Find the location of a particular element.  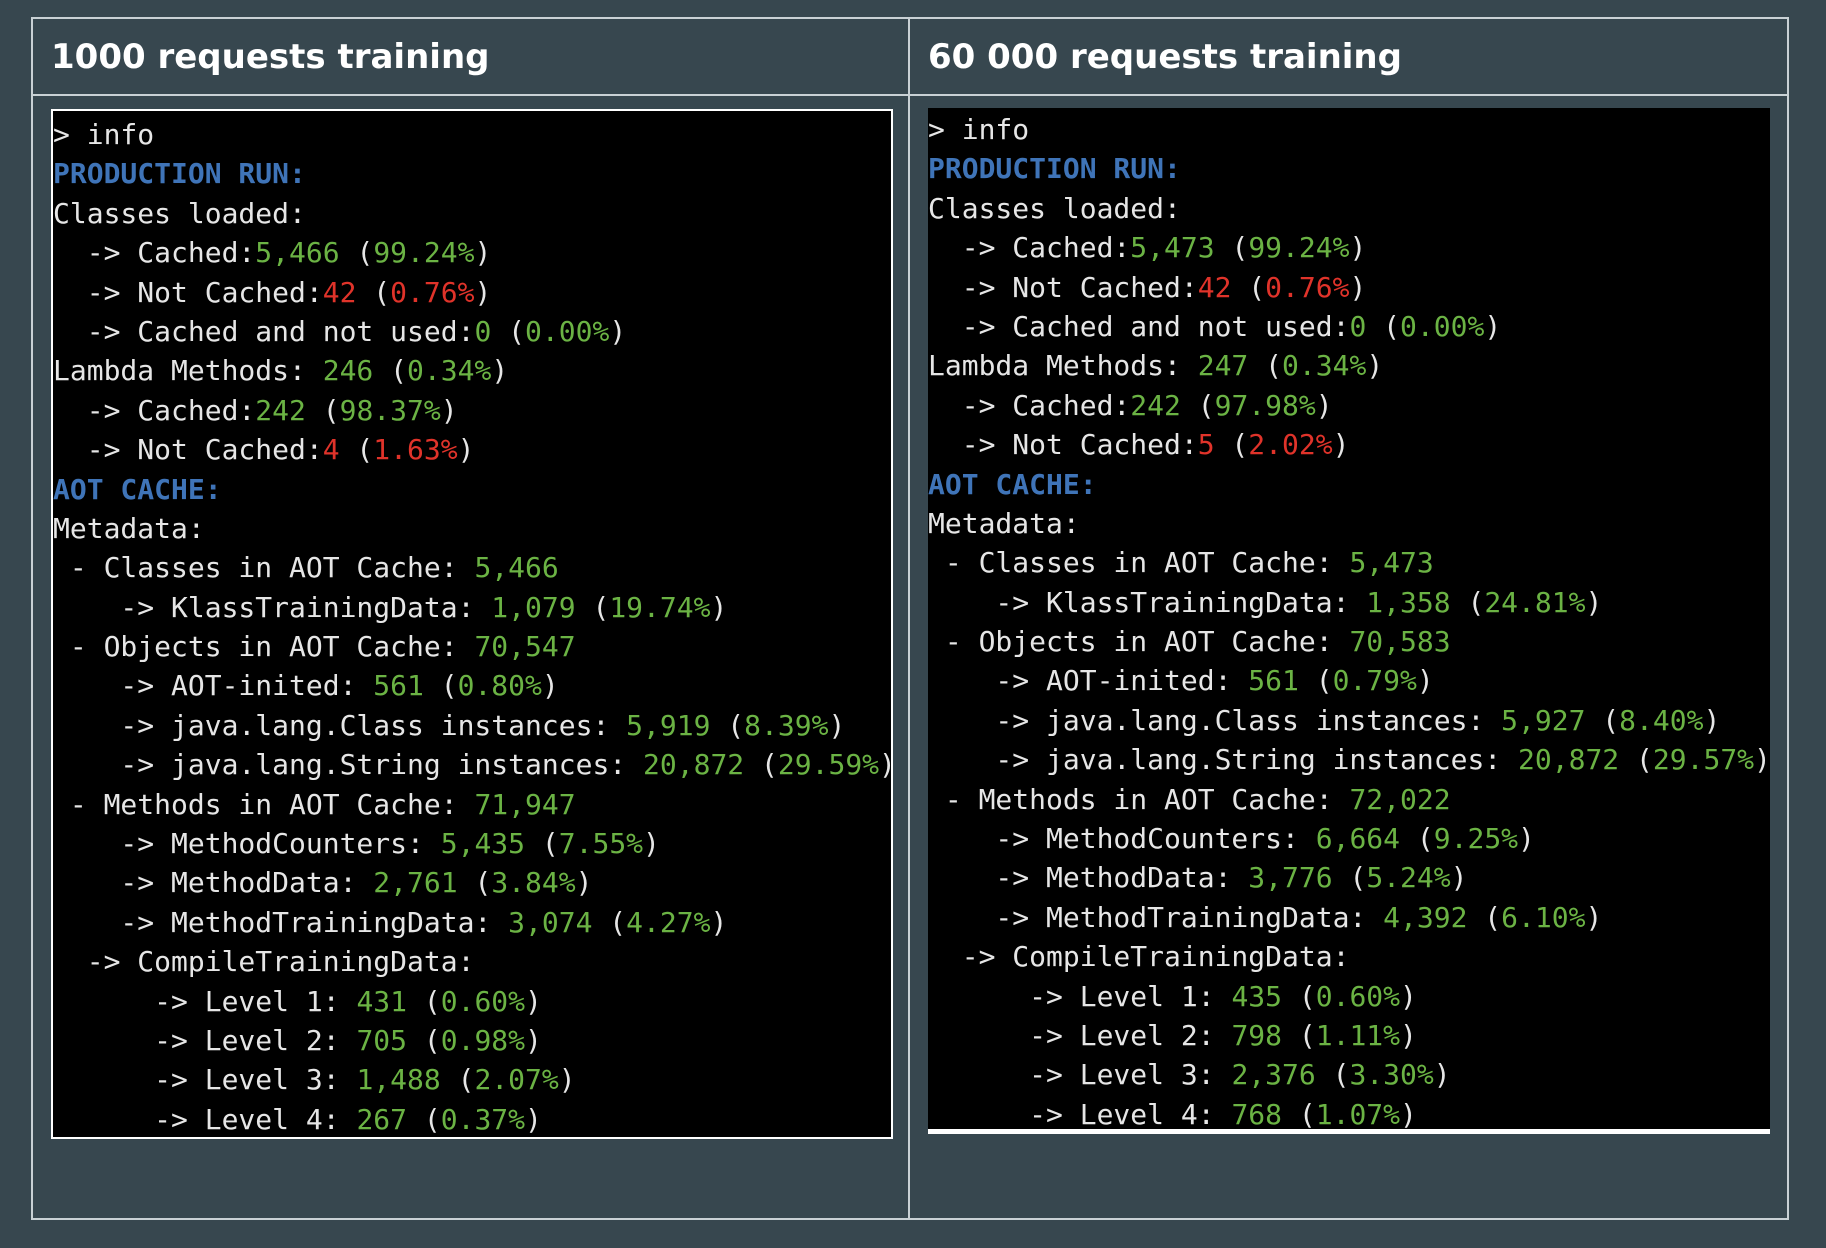

line-value: 435 is located at coordinates (1257, 996).